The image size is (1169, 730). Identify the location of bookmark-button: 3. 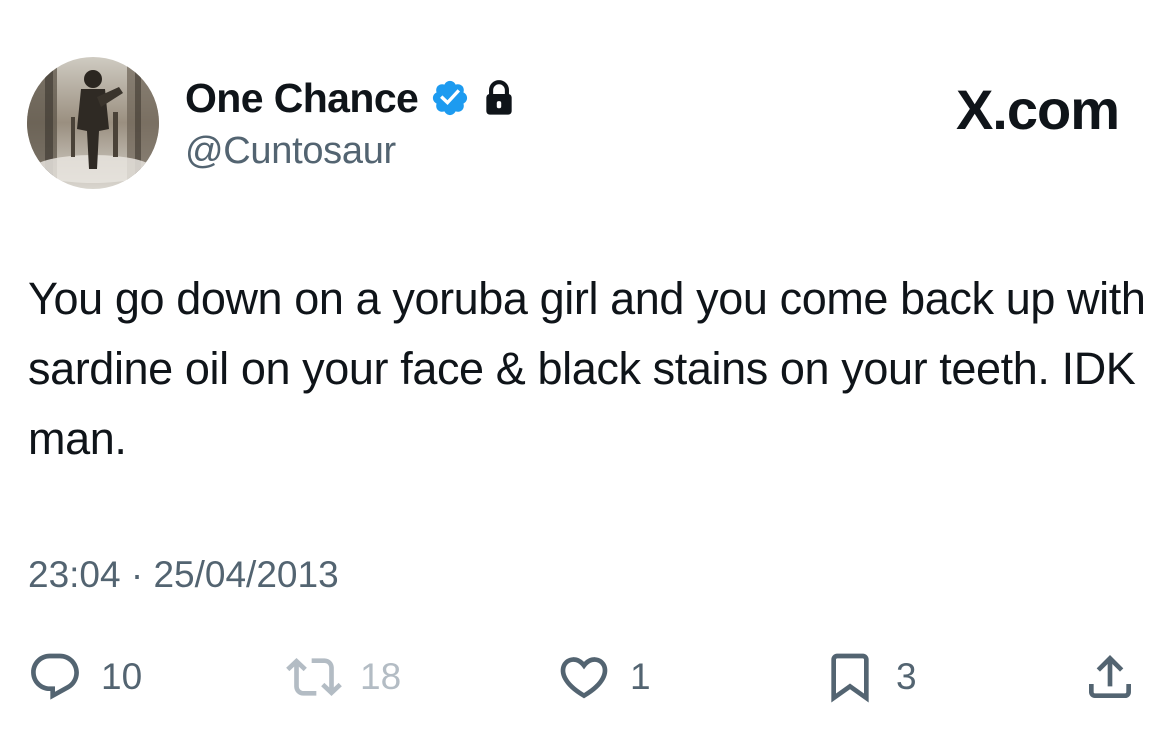
(869, 677).